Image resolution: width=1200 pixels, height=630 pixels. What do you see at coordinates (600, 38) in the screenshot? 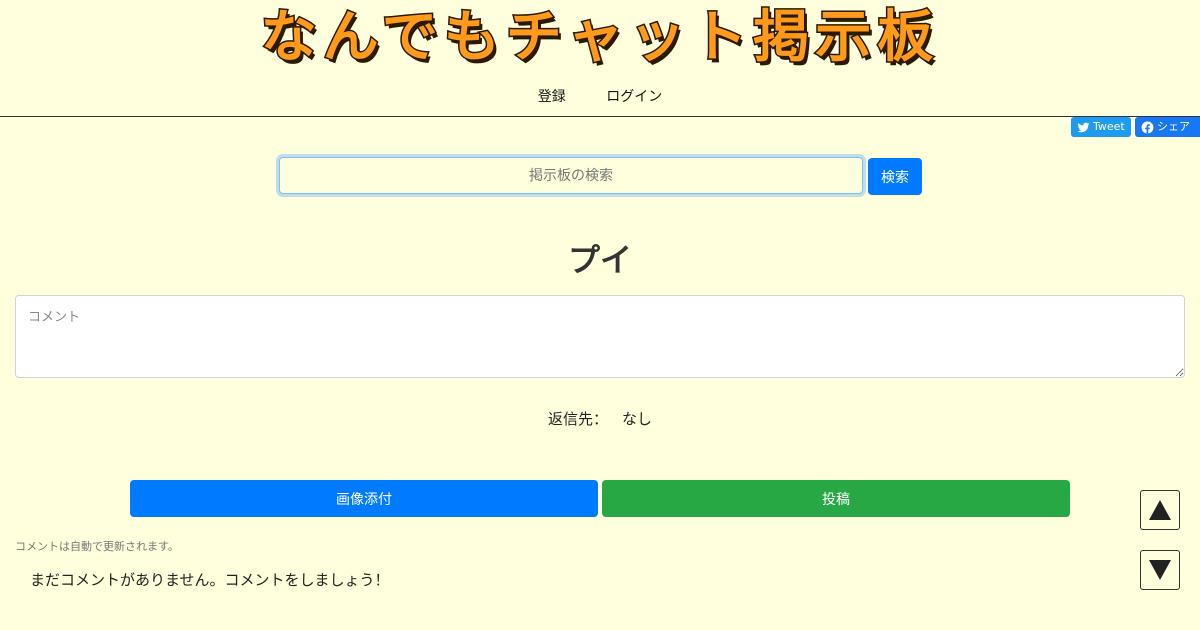
I see `site-title-logo: なんでもチャット掲示板` at bounding box center [600, 38].